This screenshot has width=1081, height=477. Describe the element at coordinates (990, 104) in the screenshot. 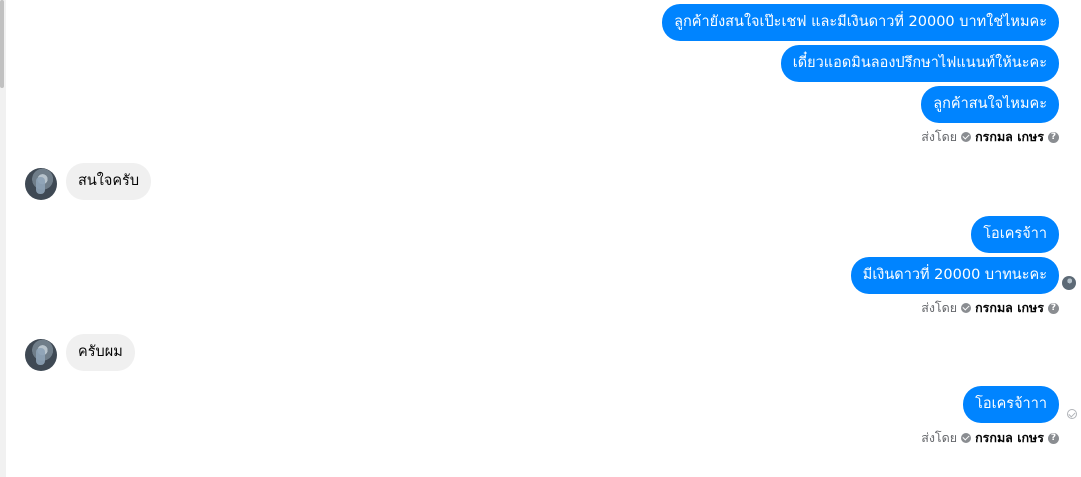

I see `outgoing-message: ลูกค้าสนใจไหมคะ` at that location.